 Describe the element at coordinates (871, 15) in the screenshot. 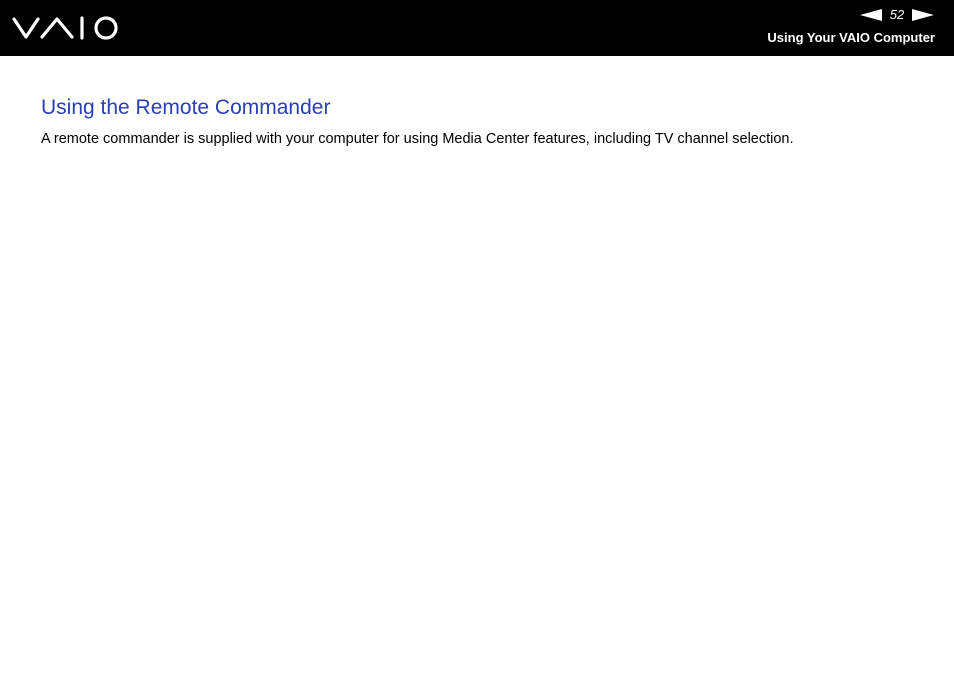

I see `triangle-left-icon` at that location.